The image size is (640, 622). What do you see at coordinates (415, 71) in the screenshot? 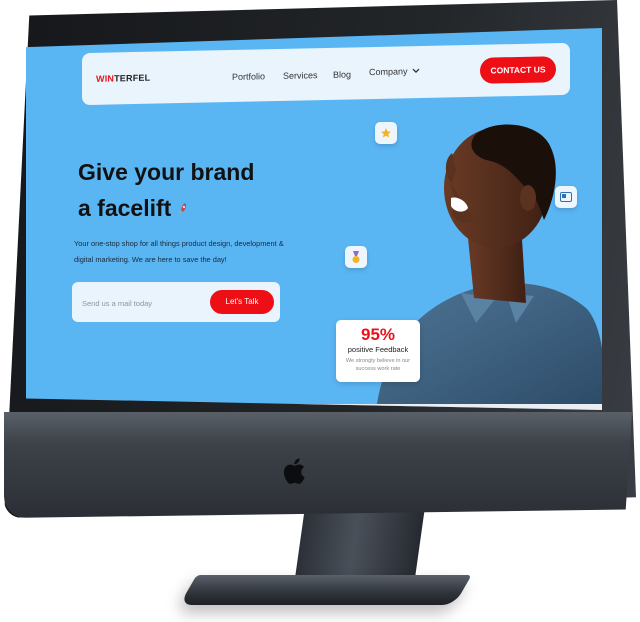
I see `chevron-down-icon` at bounding box center [415, 71].